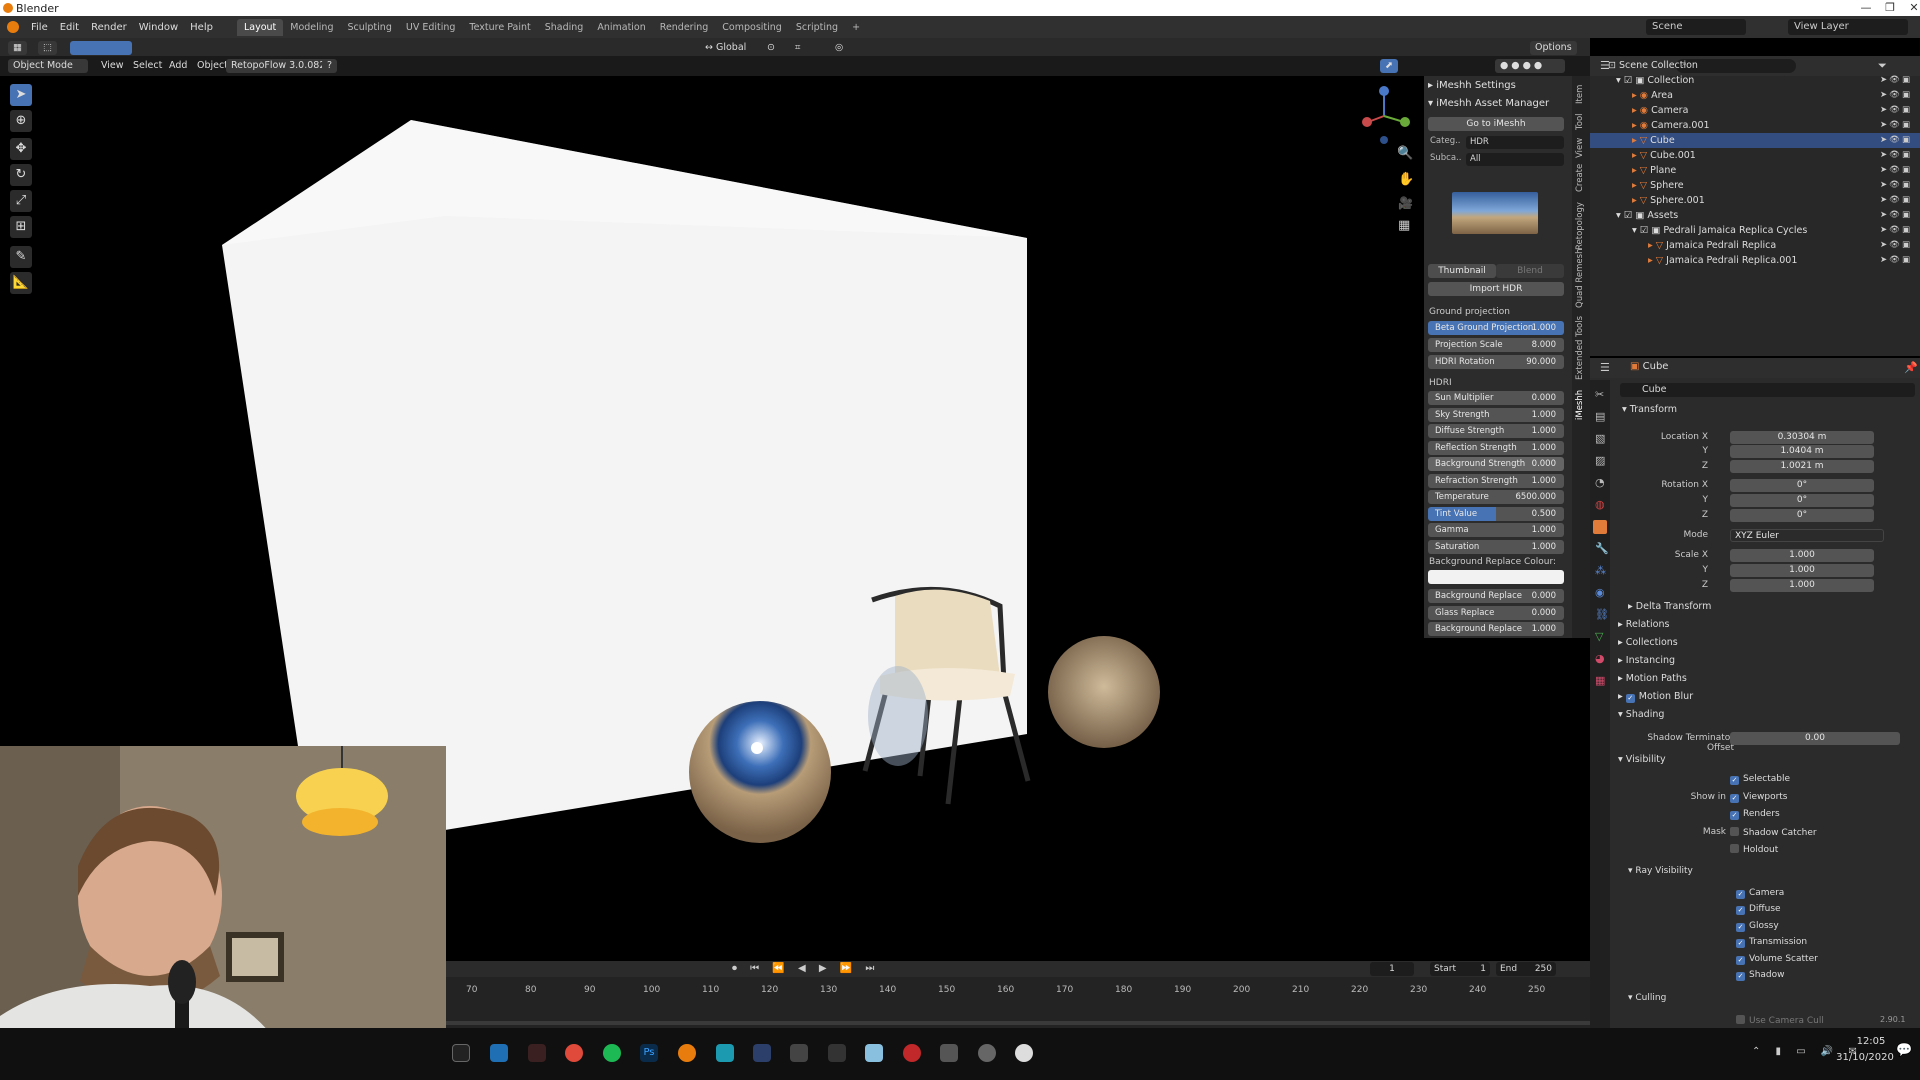 Image resolution: width=1920 pixels, height=1080 pixels. I want to click on measure-tool-icon: 📐, so click(21, 283).